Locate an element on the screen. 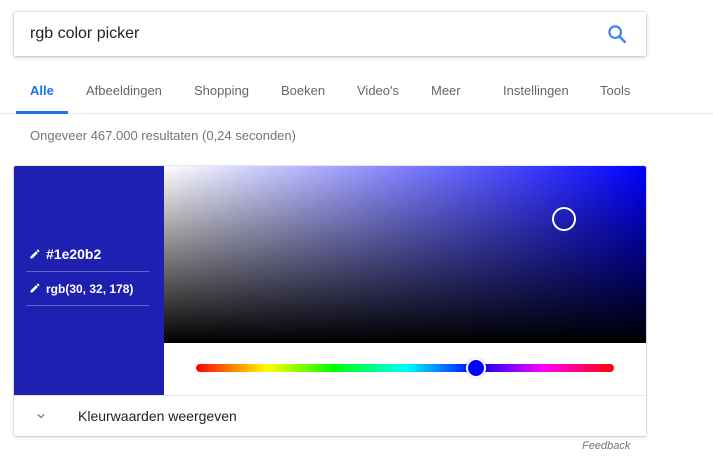 The width and height of the screenshot is (713, 462). tab-shopping: Shopping is located at coordinates (221, 92).